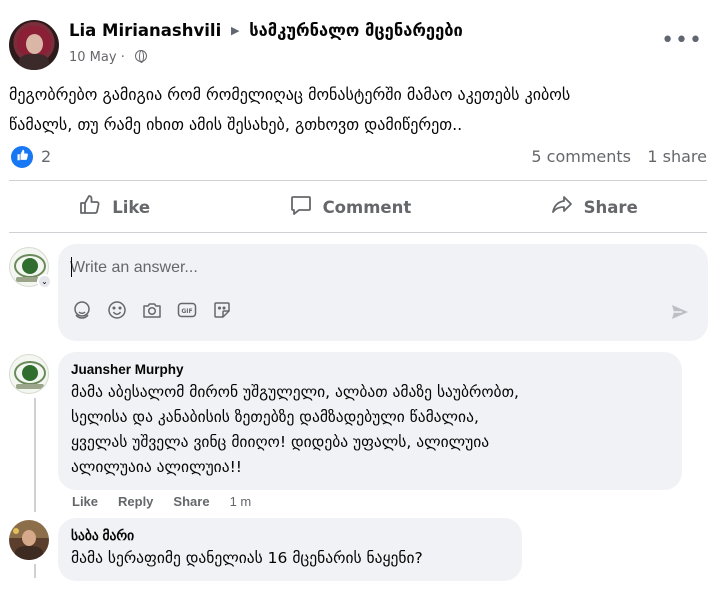 The image size is (727, 594). What do you see at coordinates (562, 207) in the screenshot?
I see `share-arrow-icon` at bounding box center [562, 207].